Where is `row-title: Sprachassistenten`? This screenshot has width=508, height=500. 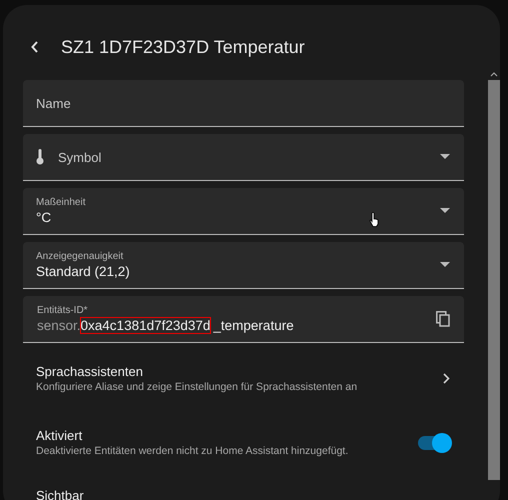
row-title: Sprachassistenten is located at coordinates (89, 371).